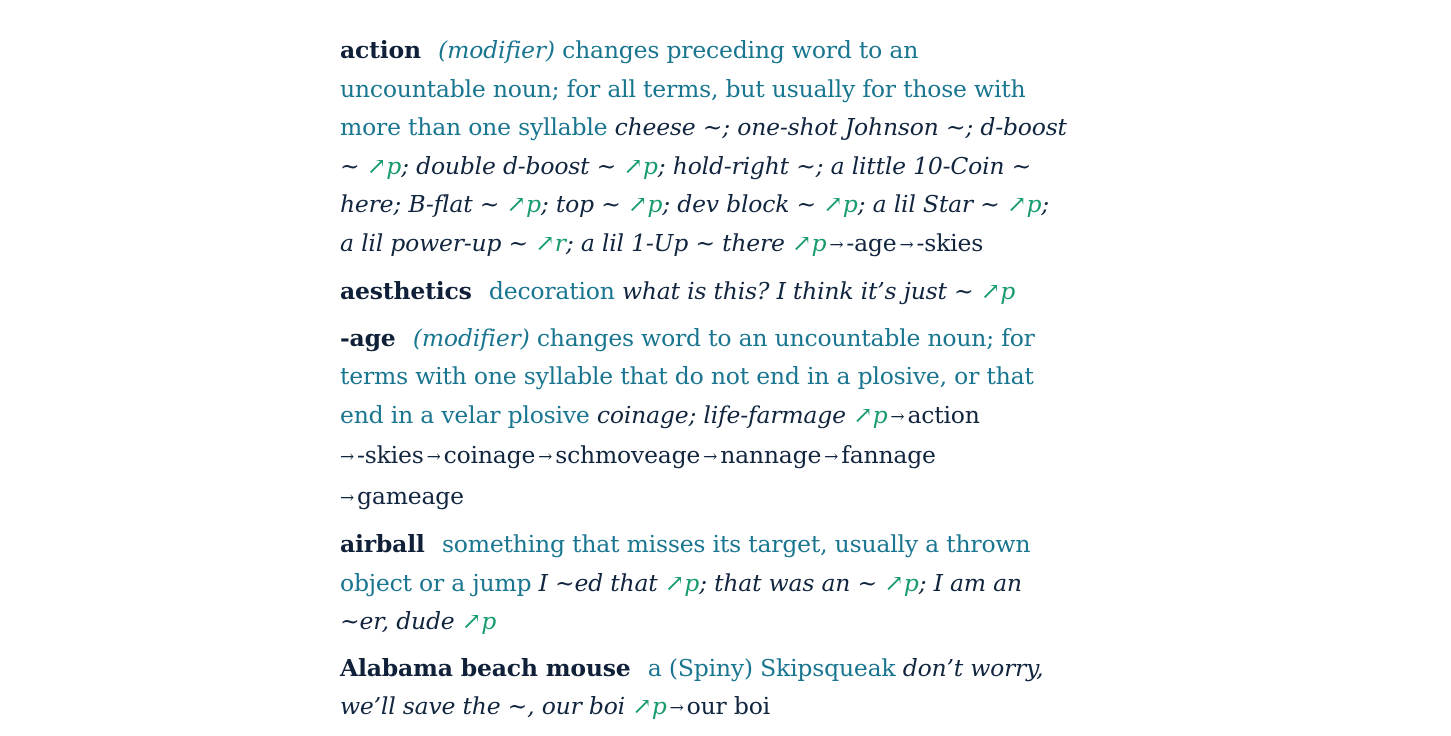 The width and height of the screenshot is (1451, 736). What do you see at coordinates (380, 50) in the screenshot?
I see `headword: action` at bounding box center [380, 50].